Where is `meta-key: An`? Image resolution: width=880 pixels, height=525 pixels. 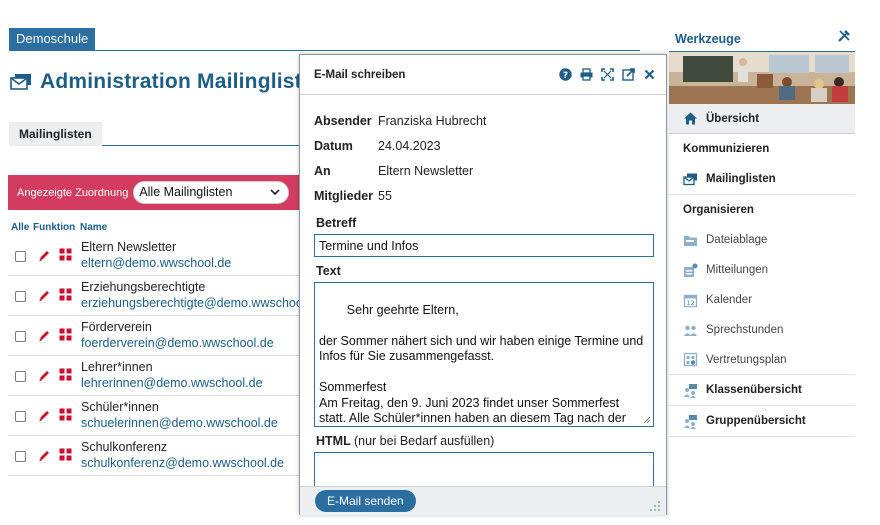
meta-key: An is located at coordinates (322, 170).